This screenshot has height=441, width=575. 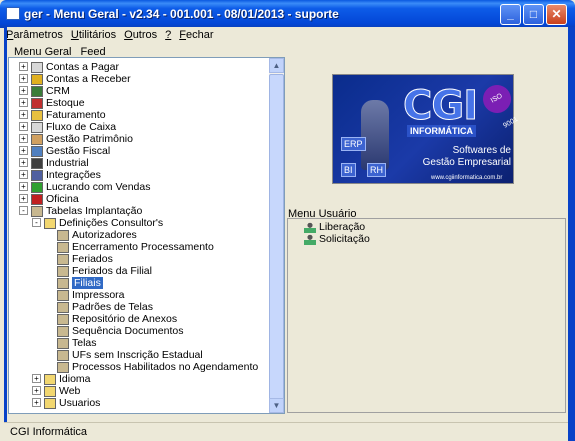 I want to click on tree-item-label: Sequência Documentos, so click(x=128, y=331).